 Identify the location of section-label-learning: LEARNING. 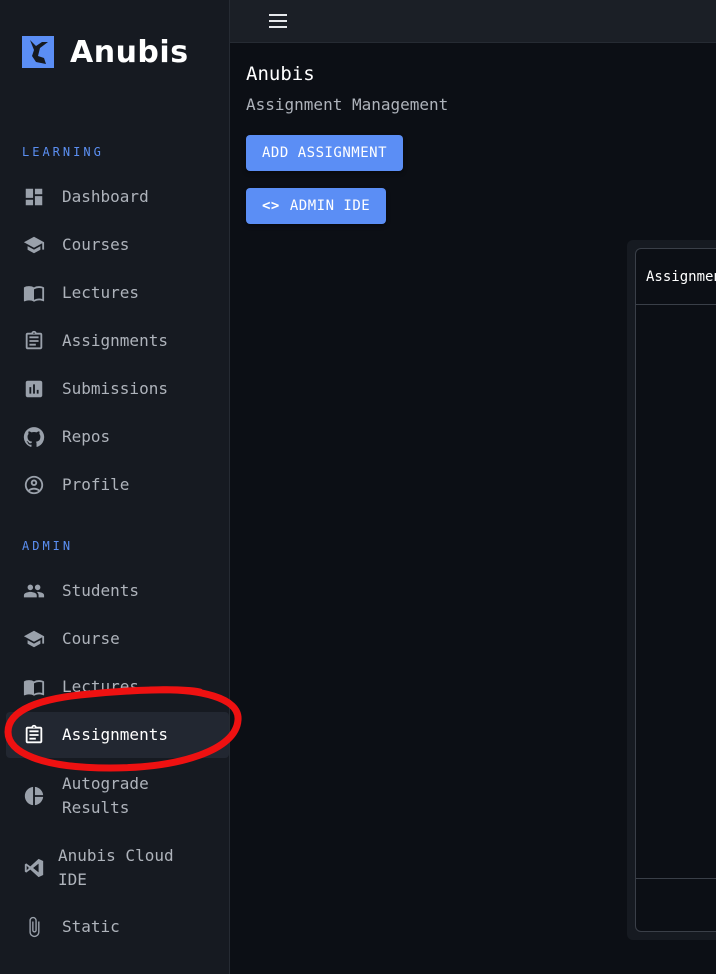
(63, 152).